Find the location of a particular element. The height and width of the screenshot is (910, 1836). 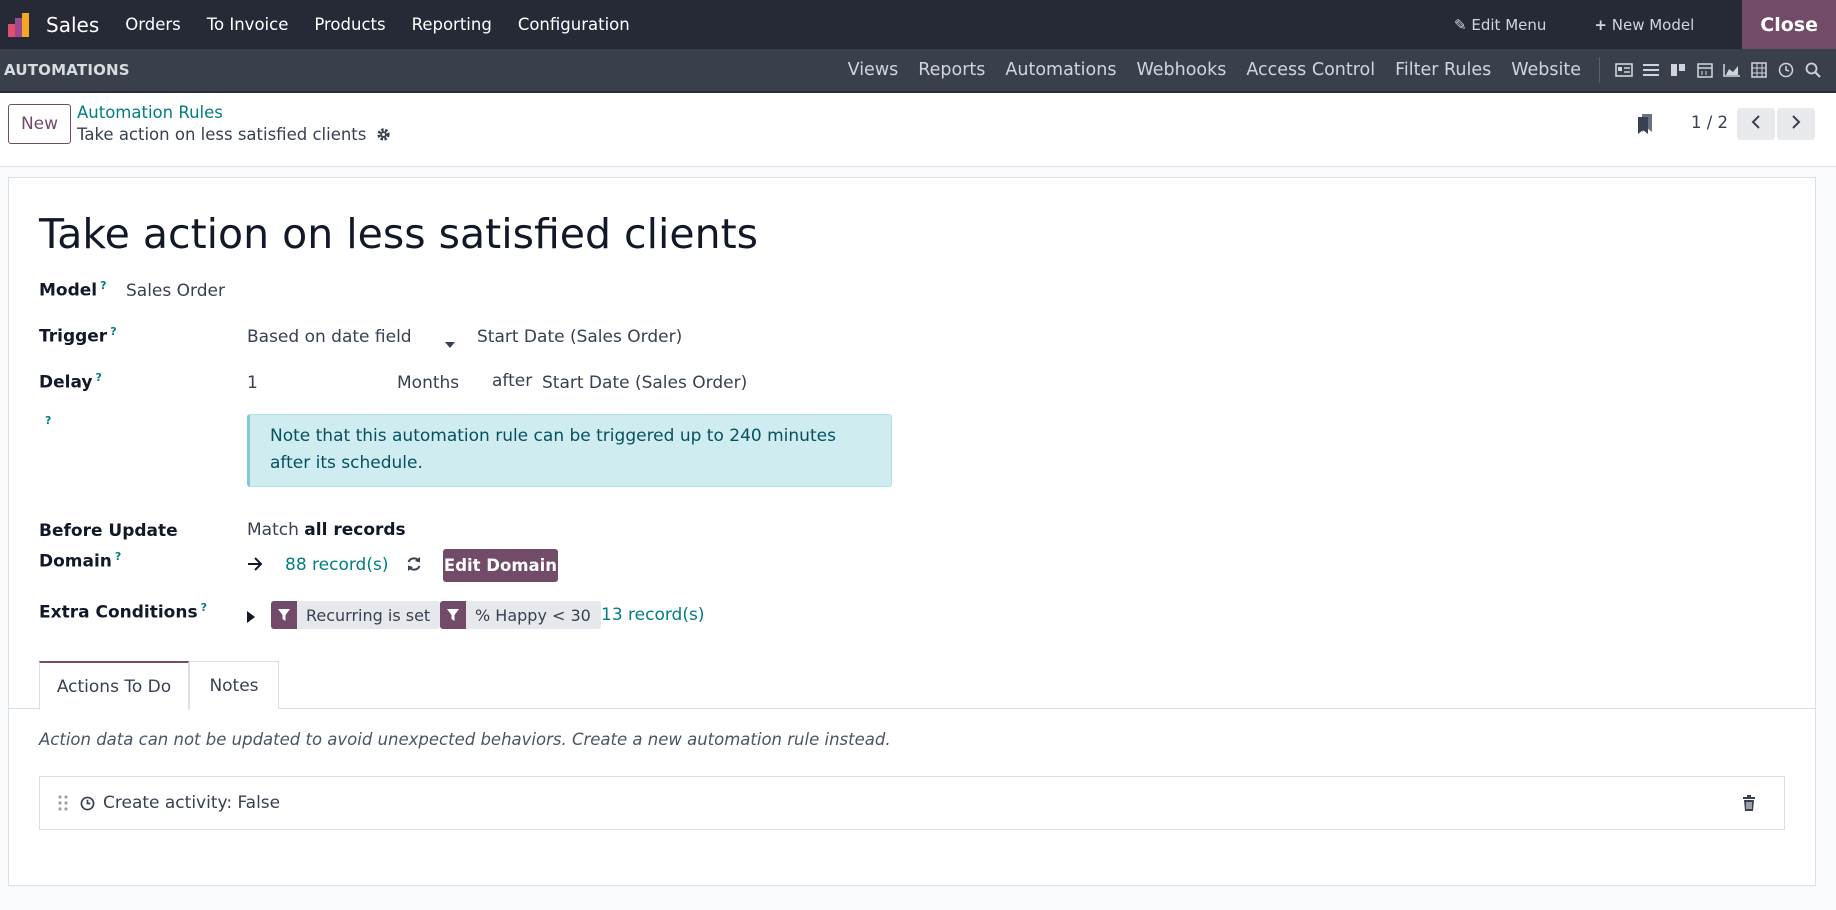

tab-notes: Notes is located at coordinates (234, 685).